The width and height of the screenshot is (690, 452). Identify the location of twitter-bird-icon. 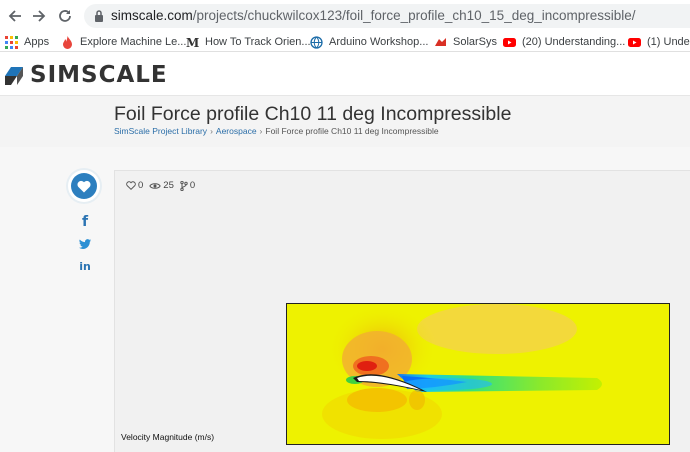
(85, 244).